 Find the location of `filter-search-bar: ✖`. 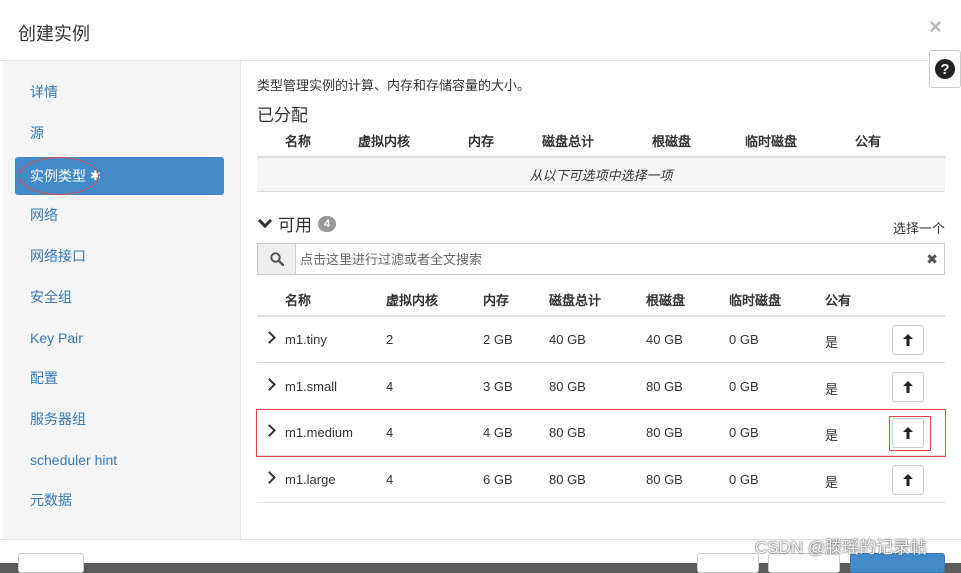

filter-search-bar: ✖ is located at coordinates (601, 259).